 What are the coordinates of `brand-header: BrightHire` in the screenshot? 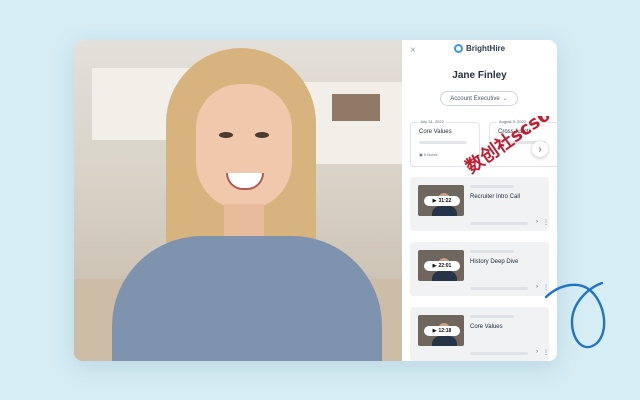 It's located at (479, 48).